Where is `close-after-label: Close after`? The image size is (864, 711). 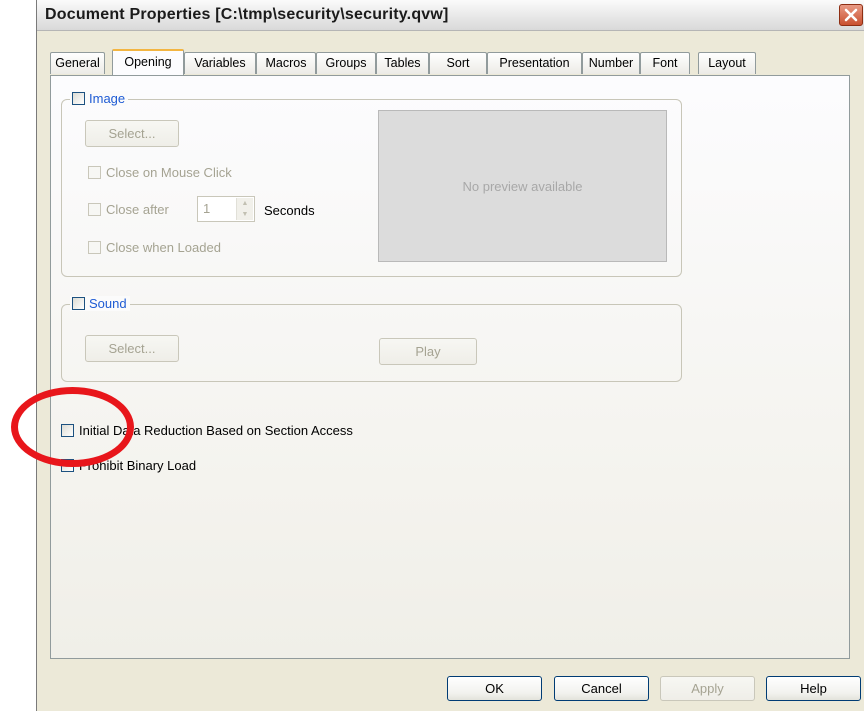
close-after-label: Close after is located at coordinates (137, 209).